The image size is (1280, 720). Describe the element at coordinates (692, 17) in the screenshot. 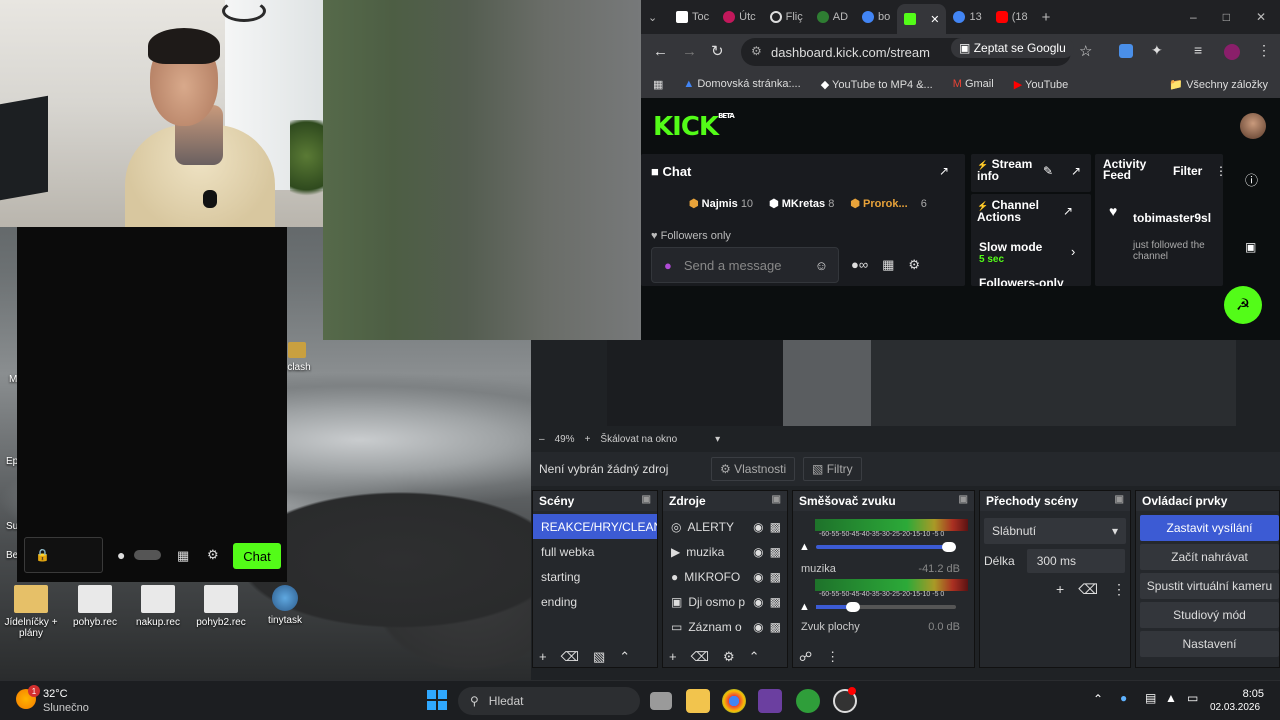

I see `tab: Toc` at that location.